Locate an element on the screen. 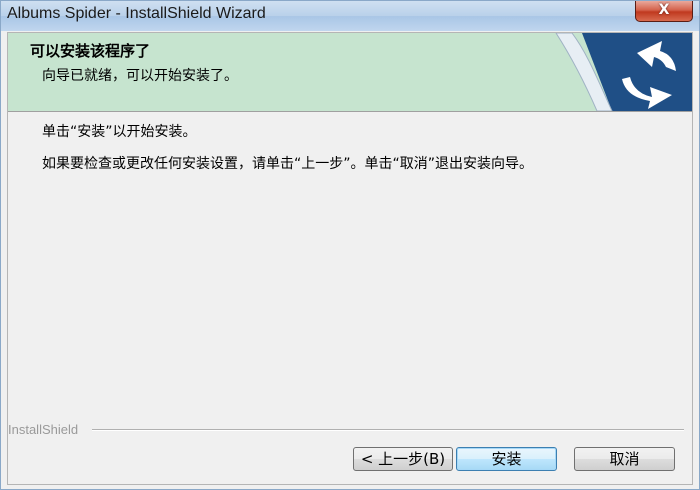 This screenshot has width=700, height=490. close-button: X is located at coordinates (664, 11).